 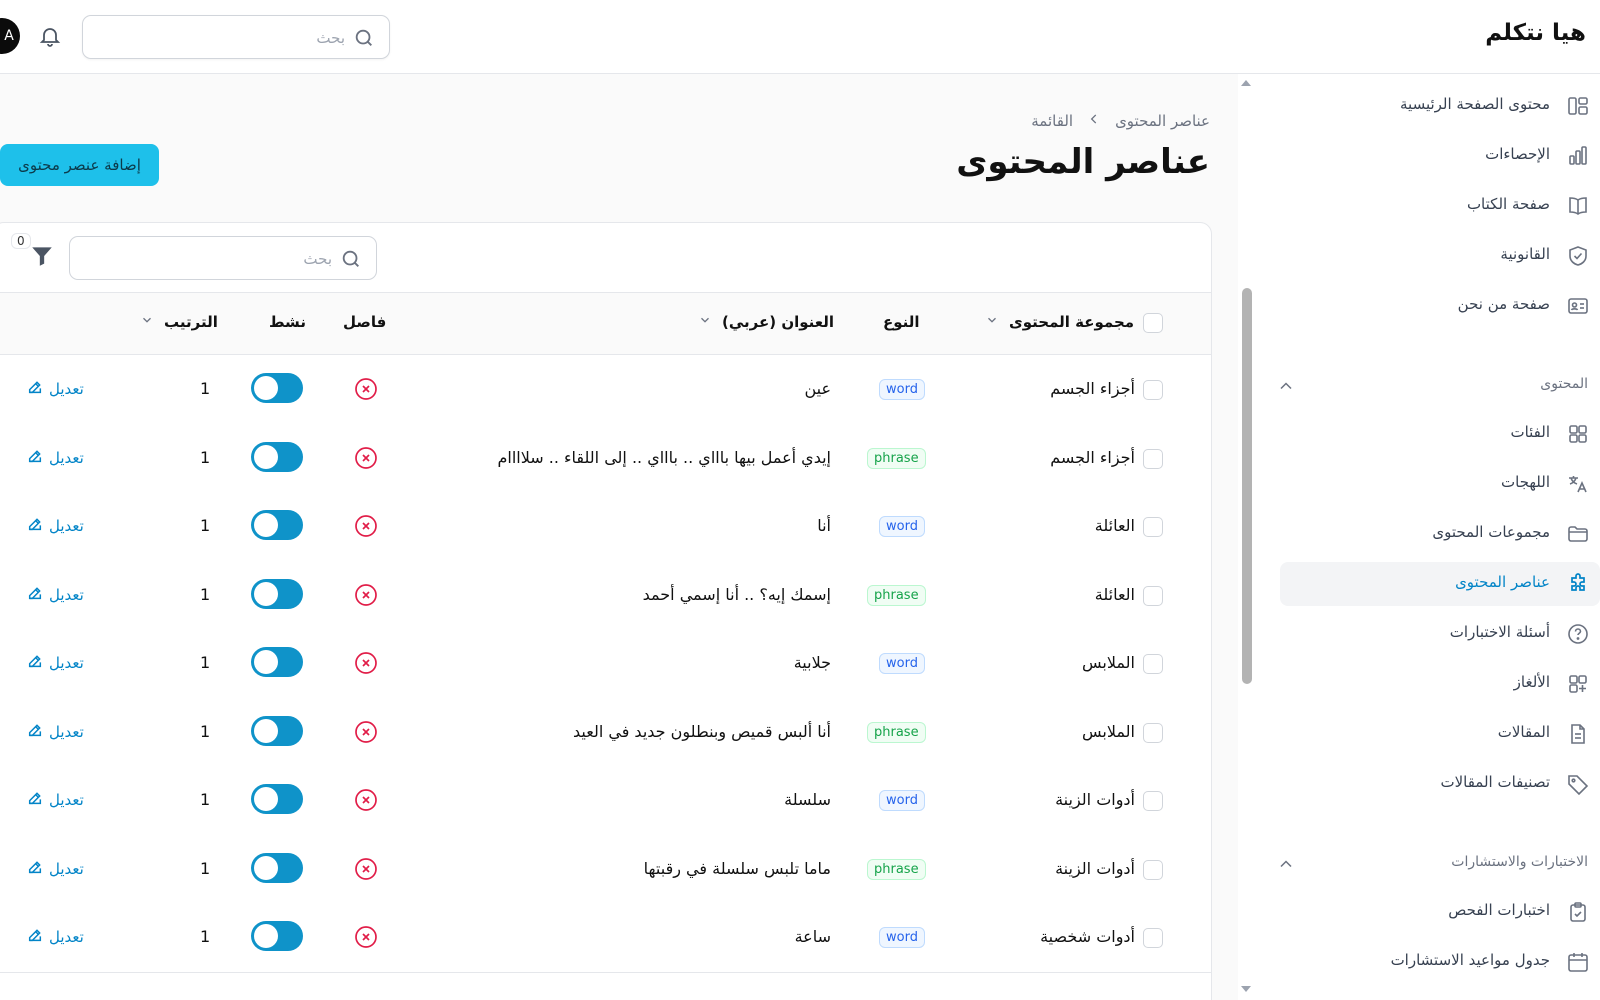 What do you see at coordinates (1578, 684) in the screenshot?
I see `grid-plus-icon` at bounding box center [1578, 684].